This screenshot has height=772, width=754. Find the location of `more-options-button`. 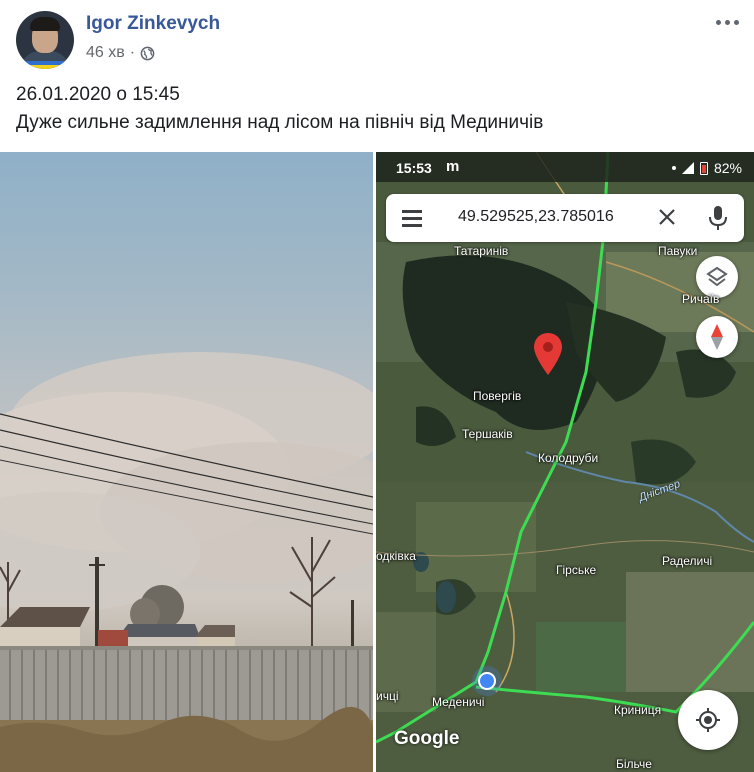

more-options-button is located at coordinates (727, 22).